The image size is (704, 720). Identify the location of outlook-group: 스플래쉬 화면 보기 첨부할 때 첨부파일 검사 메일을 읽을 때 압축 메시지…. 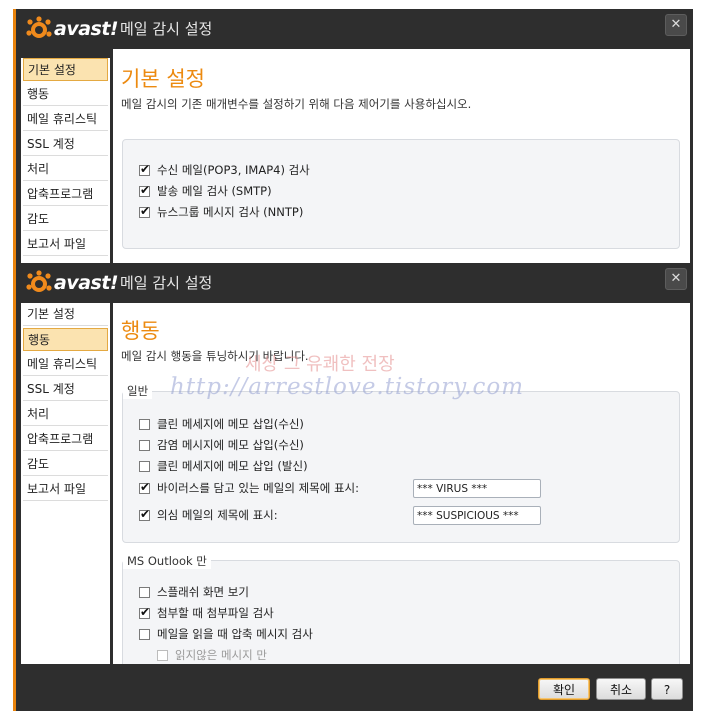
(401, 612).